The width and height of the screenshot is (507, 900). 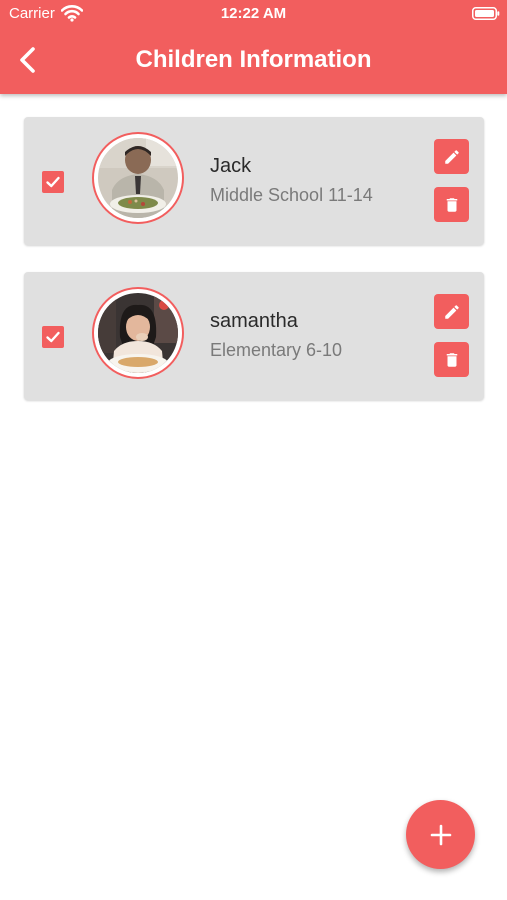 What do you see at coordinates (276, 350) in the screenshot?
I see `child-school-level: Elementary 6-10` at bounding box center [276, 350].